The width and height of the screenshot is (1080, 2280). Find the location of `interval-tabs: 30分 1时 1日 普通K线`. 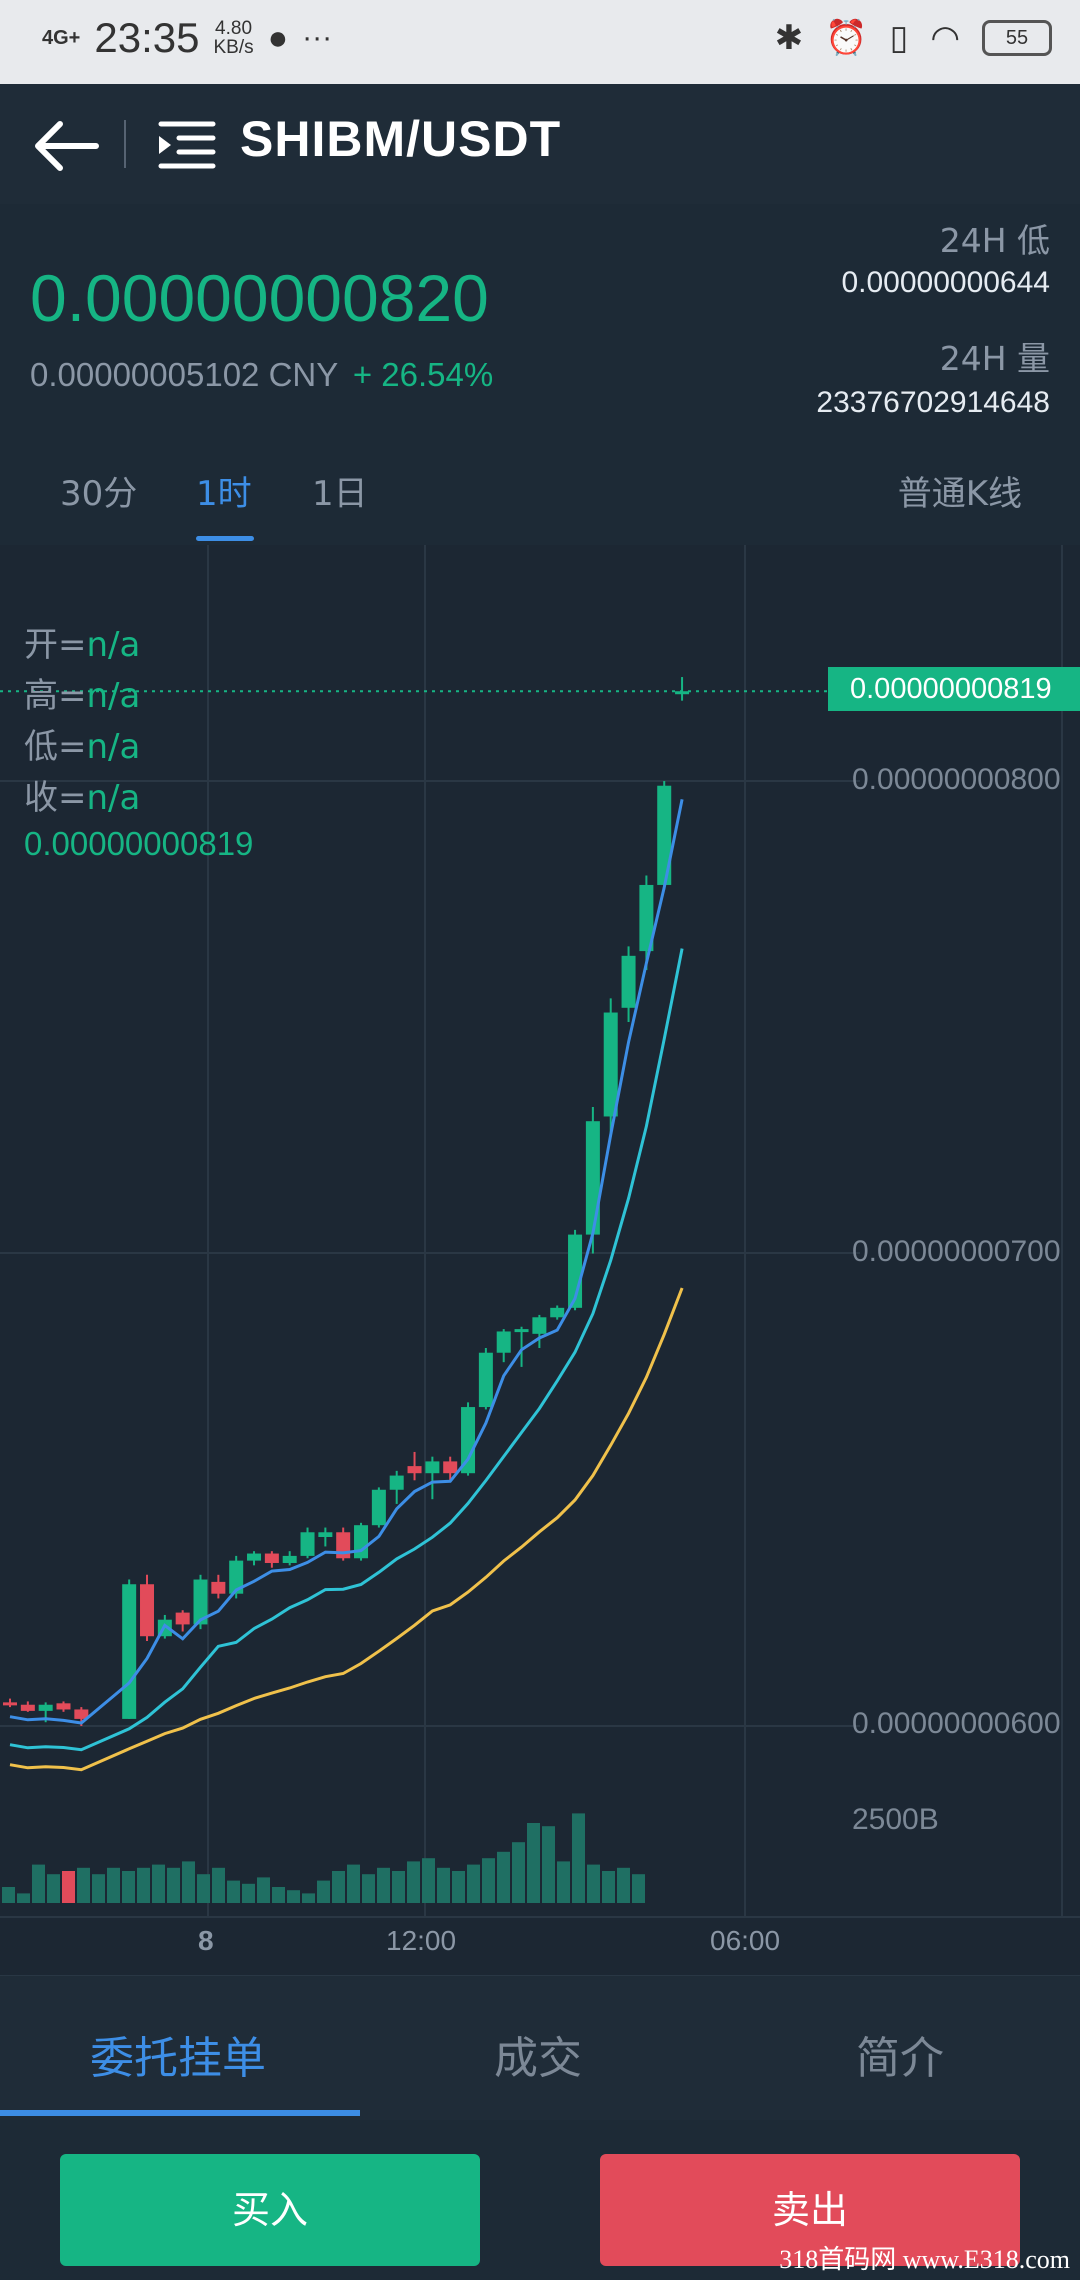

interval-tabs: 30分 1时 1日 普通K线 is located at coordinates (540, 494).